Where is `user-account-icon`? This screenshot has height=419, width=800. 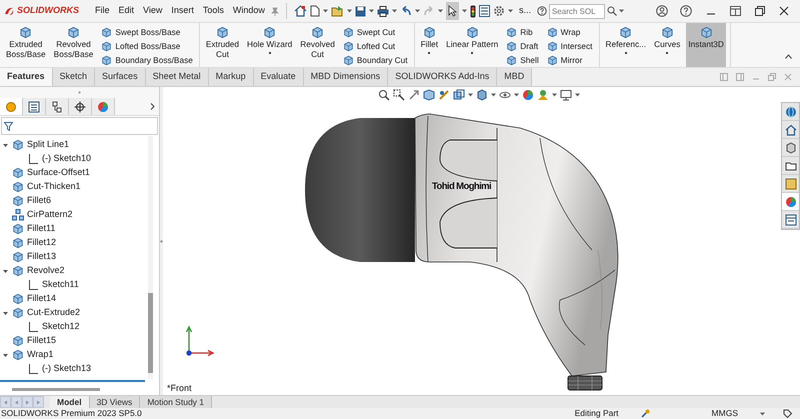 user-account-icon is located at coordinates (662, 11).